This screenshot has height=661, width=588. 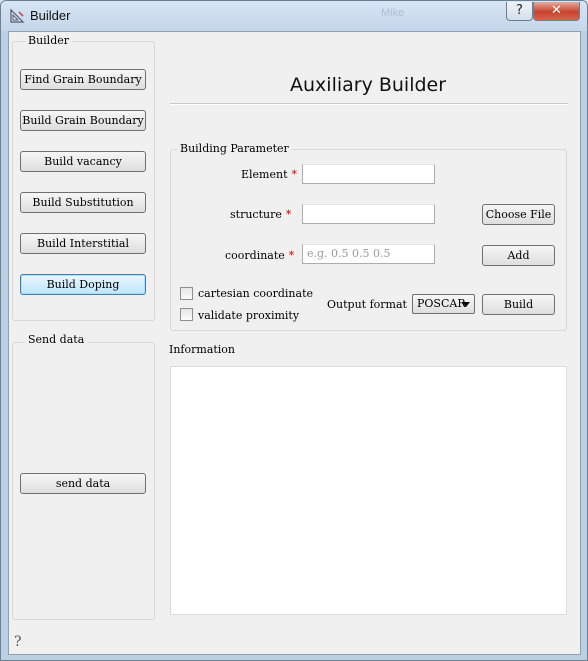 I want to click on help-button: ?, so click(x=519, y=11).